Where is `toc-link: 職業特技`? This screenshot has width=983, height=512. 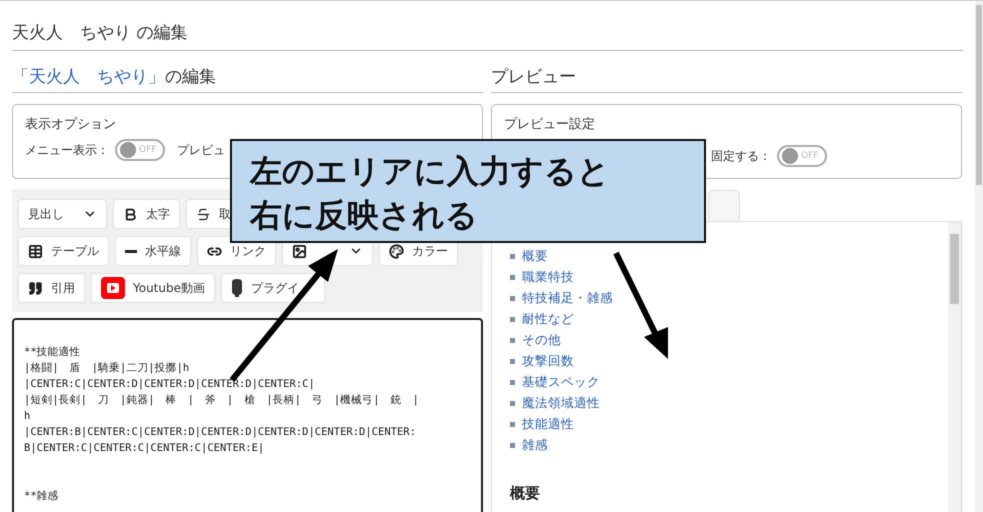 toc-link: 職業特技 is located at coordinates (548, 277).